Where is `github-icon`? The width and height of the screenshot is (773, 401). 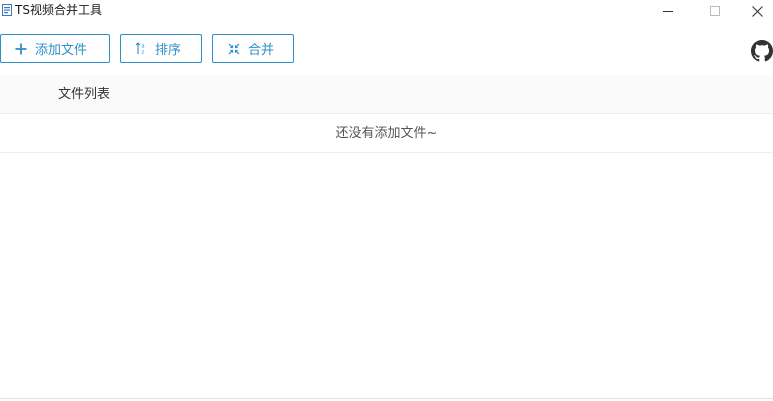
github-icon is located at coordinates (762, 51).